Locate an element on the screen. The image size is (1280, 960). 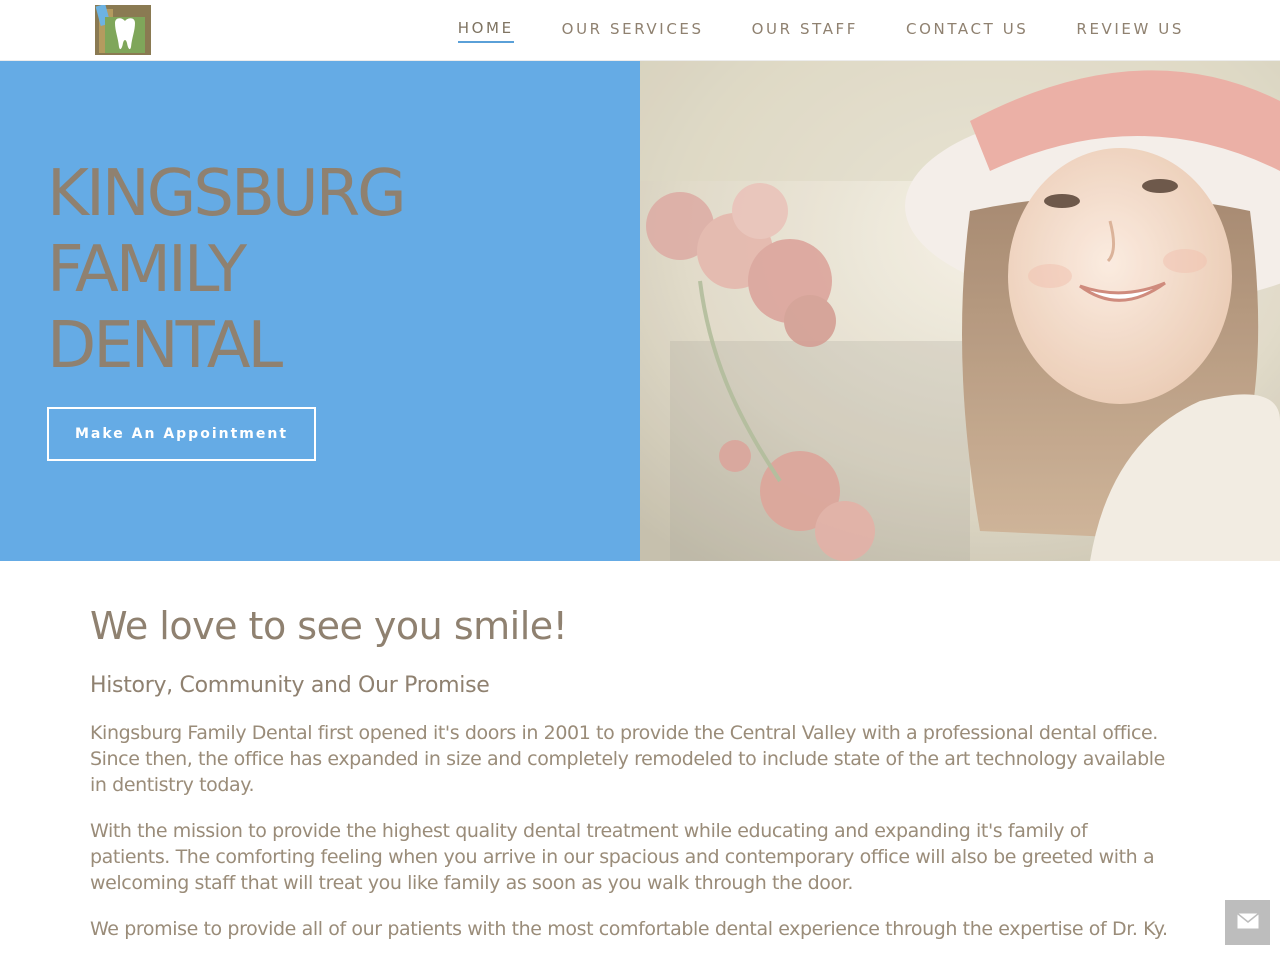
hero-title: KINGSBURG FAMILY DENTAL is located at coordinates (307, 270).